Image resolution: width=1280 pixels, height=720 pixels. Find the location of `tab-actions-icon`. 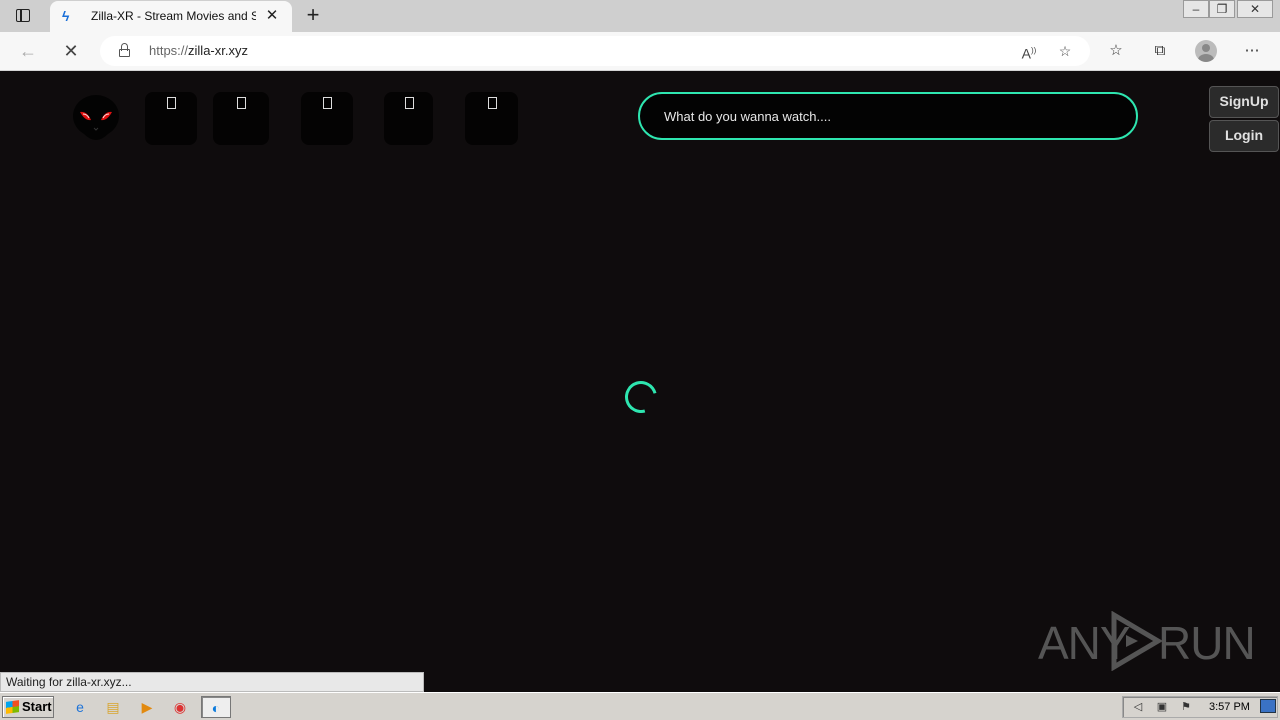

tab-actions-icon is located at coordinates (24, 16).